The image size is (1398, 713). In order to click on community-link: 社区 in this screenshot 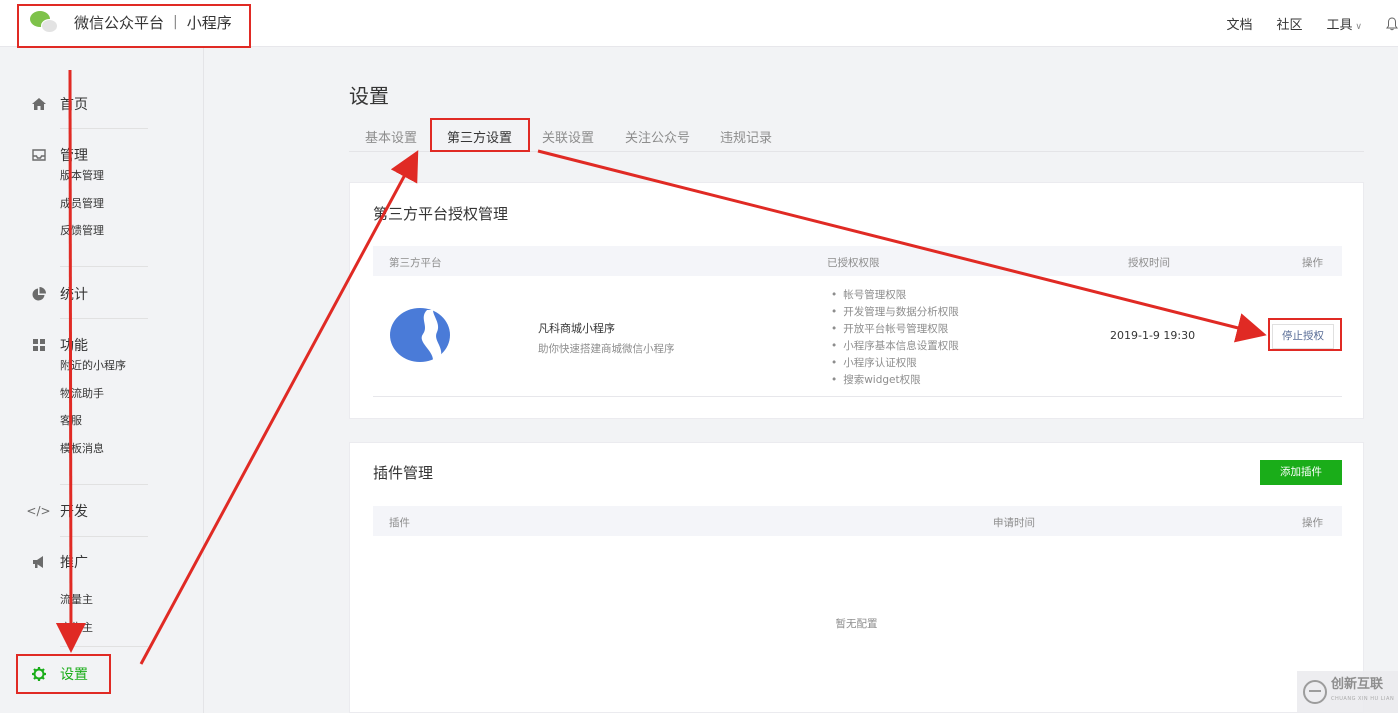, I will do `click(1290, 23)`.